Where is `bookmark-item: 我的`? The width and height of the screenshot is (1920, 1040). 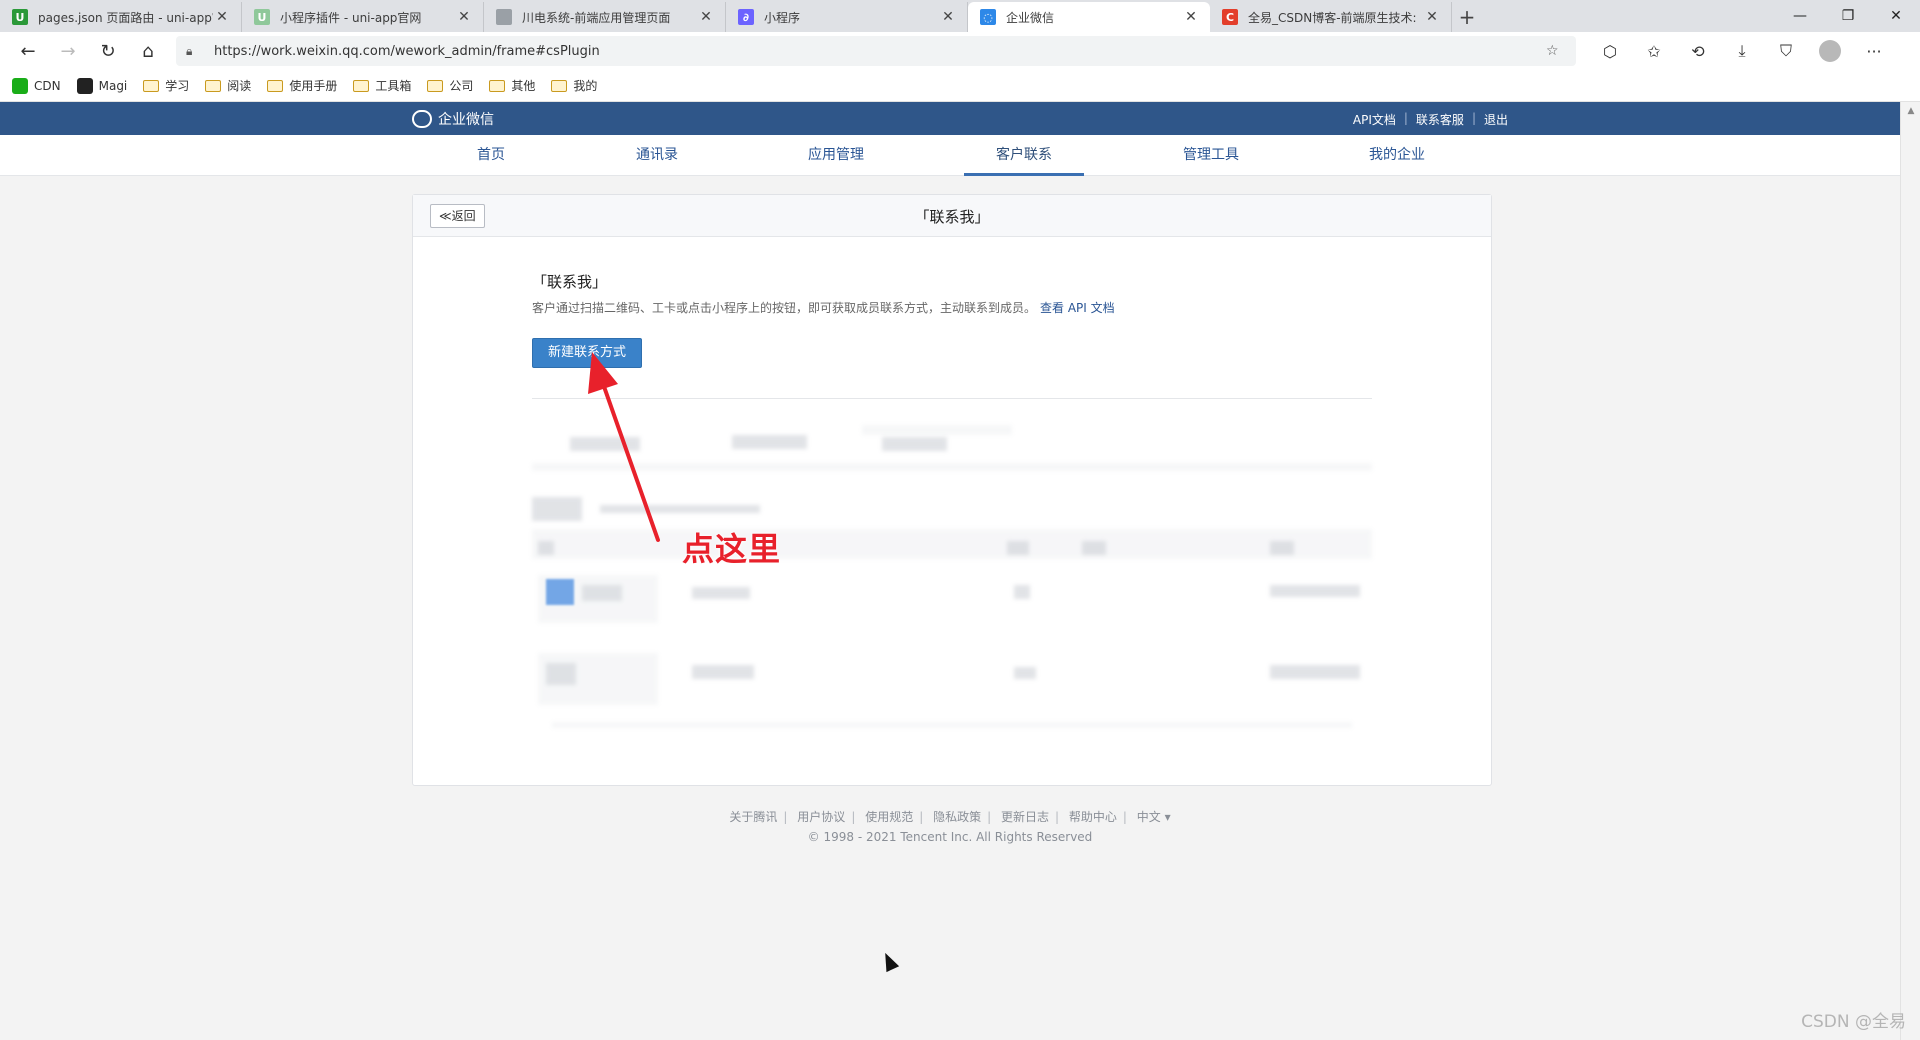
bookmark-item: 我的 is located at coordinates (574, 85).